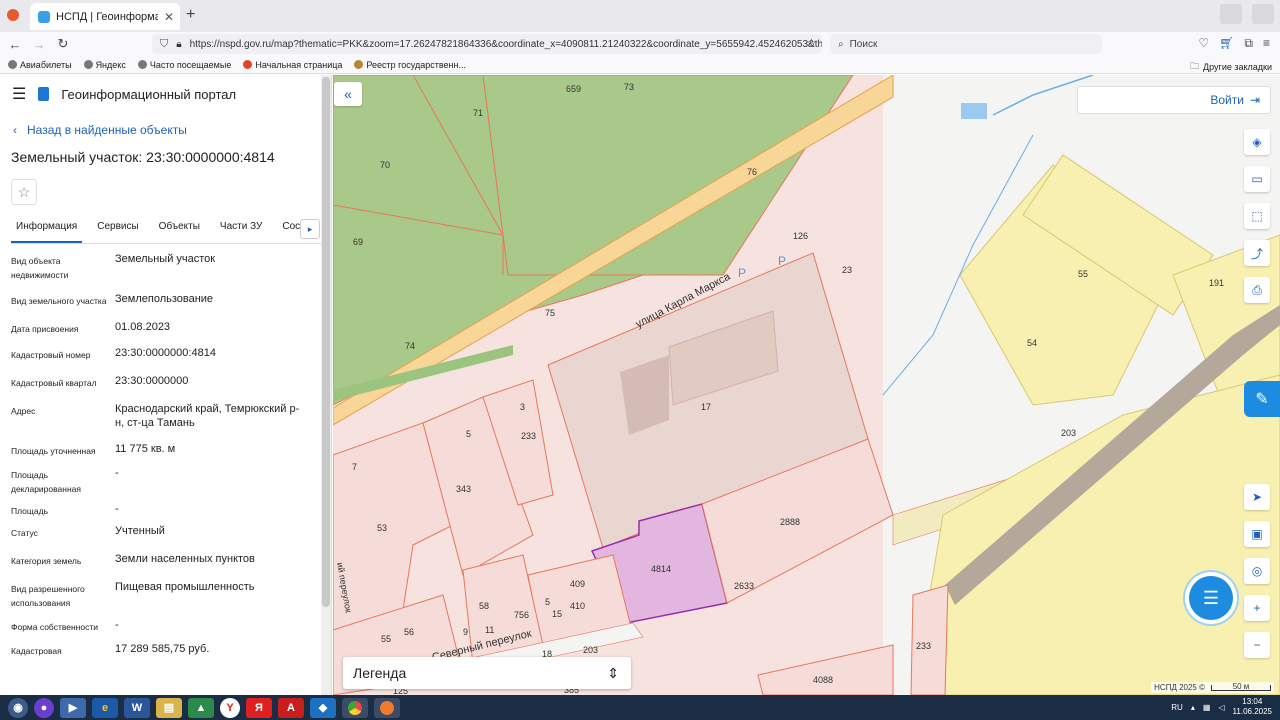 Image resolution: width=1280 pixels, height=720 pixels. What do you see at coordinates (528, 436) in the screenshot?
I see `parcel-label: 233` at bounding box center [528, 436].